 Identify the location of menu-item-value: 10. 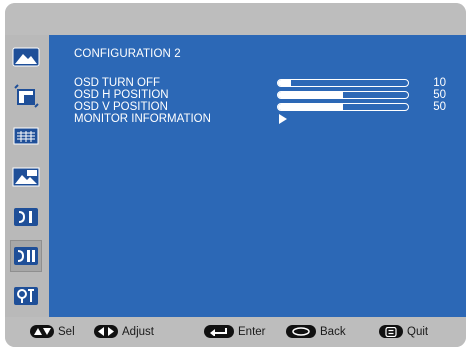
(439, 83).